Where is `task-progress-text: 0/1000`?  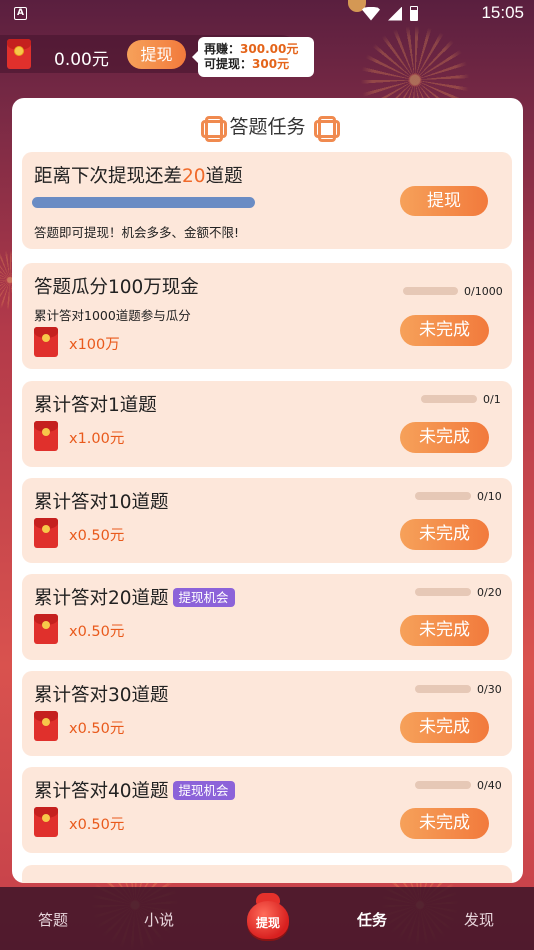 task-progress-text: 0/1000 is located at coordinates (483, 291).